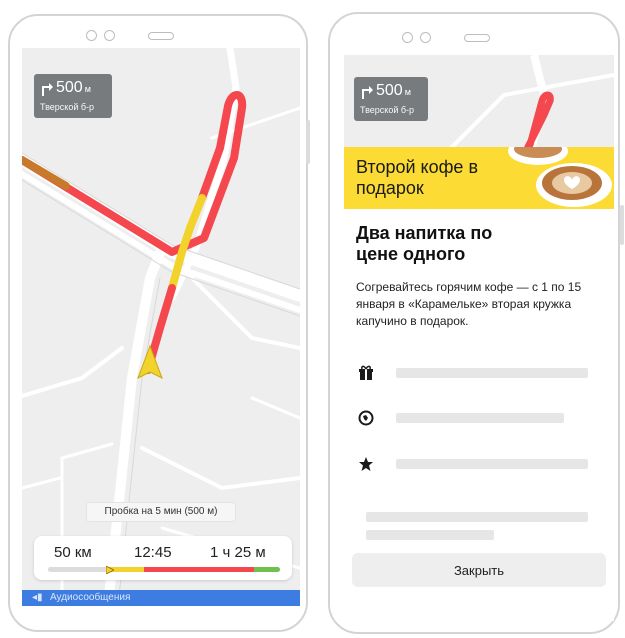 The image size is (625, 638). I want to click on audio-messages-bar: ◂▮ Аудиосообщения, so click(161, 598).